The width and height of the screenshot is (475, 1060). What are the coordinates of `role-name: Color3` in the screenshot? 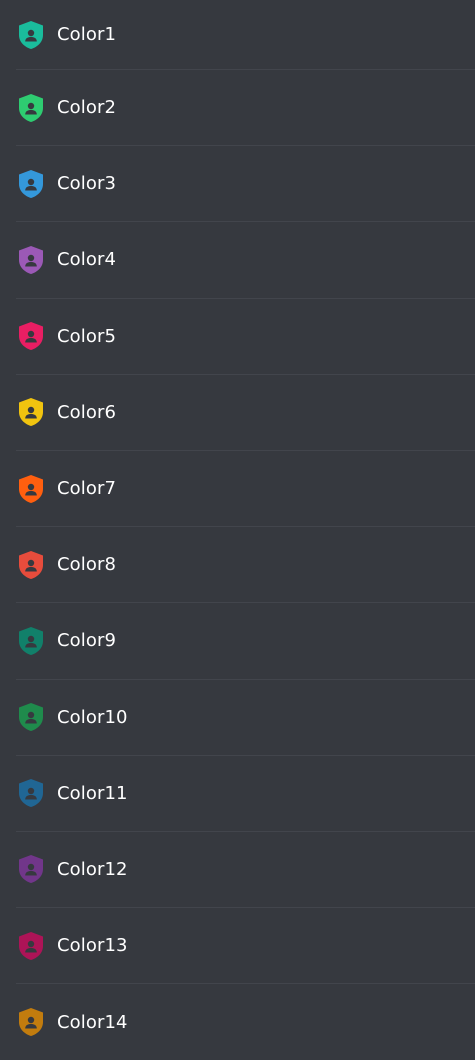 It's located at (87, 184).